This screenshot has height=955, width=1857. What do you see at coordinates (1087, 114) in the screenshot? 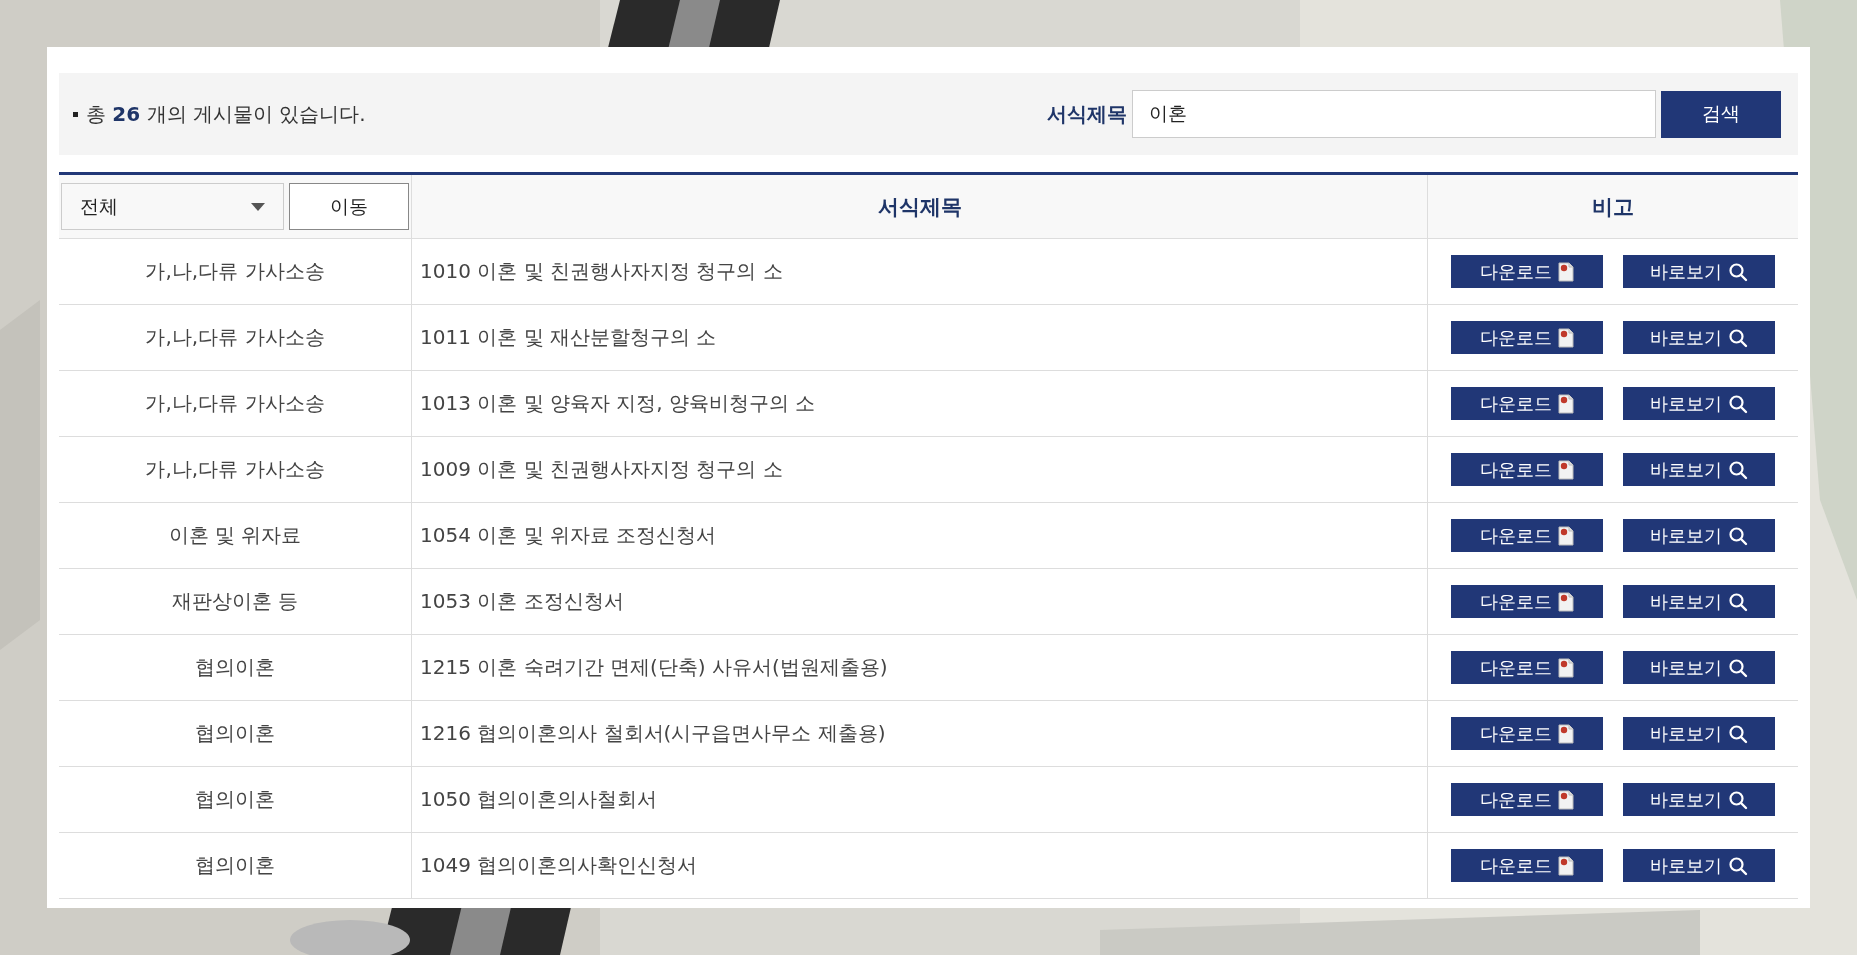
I see `search-label: 서식제목` at bounding box center [1087, 114].